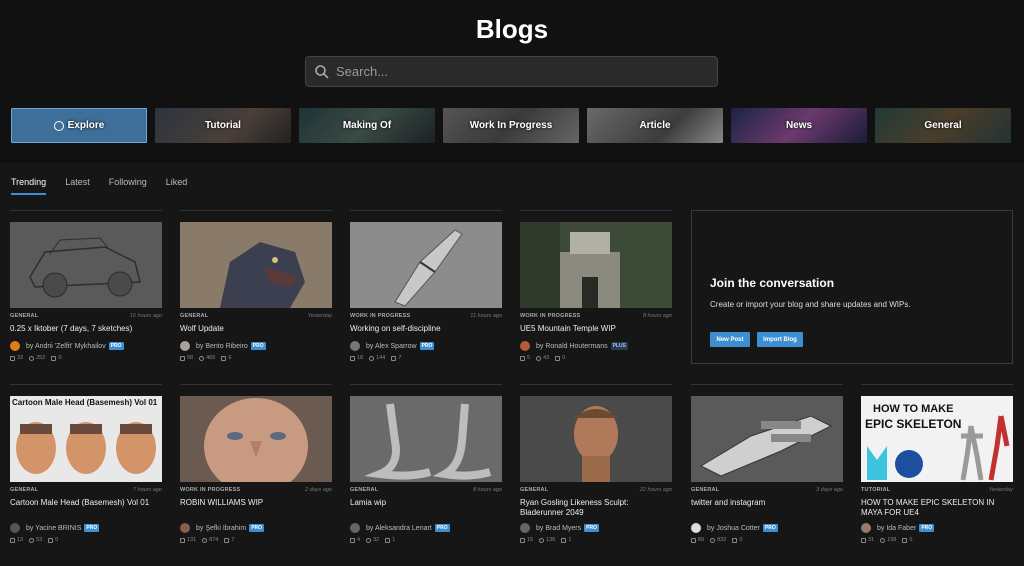 Image resolution: width=1024 pixels, height=566 pixels. I want to click on card-time: 22 hours ago, so click(655, 490).